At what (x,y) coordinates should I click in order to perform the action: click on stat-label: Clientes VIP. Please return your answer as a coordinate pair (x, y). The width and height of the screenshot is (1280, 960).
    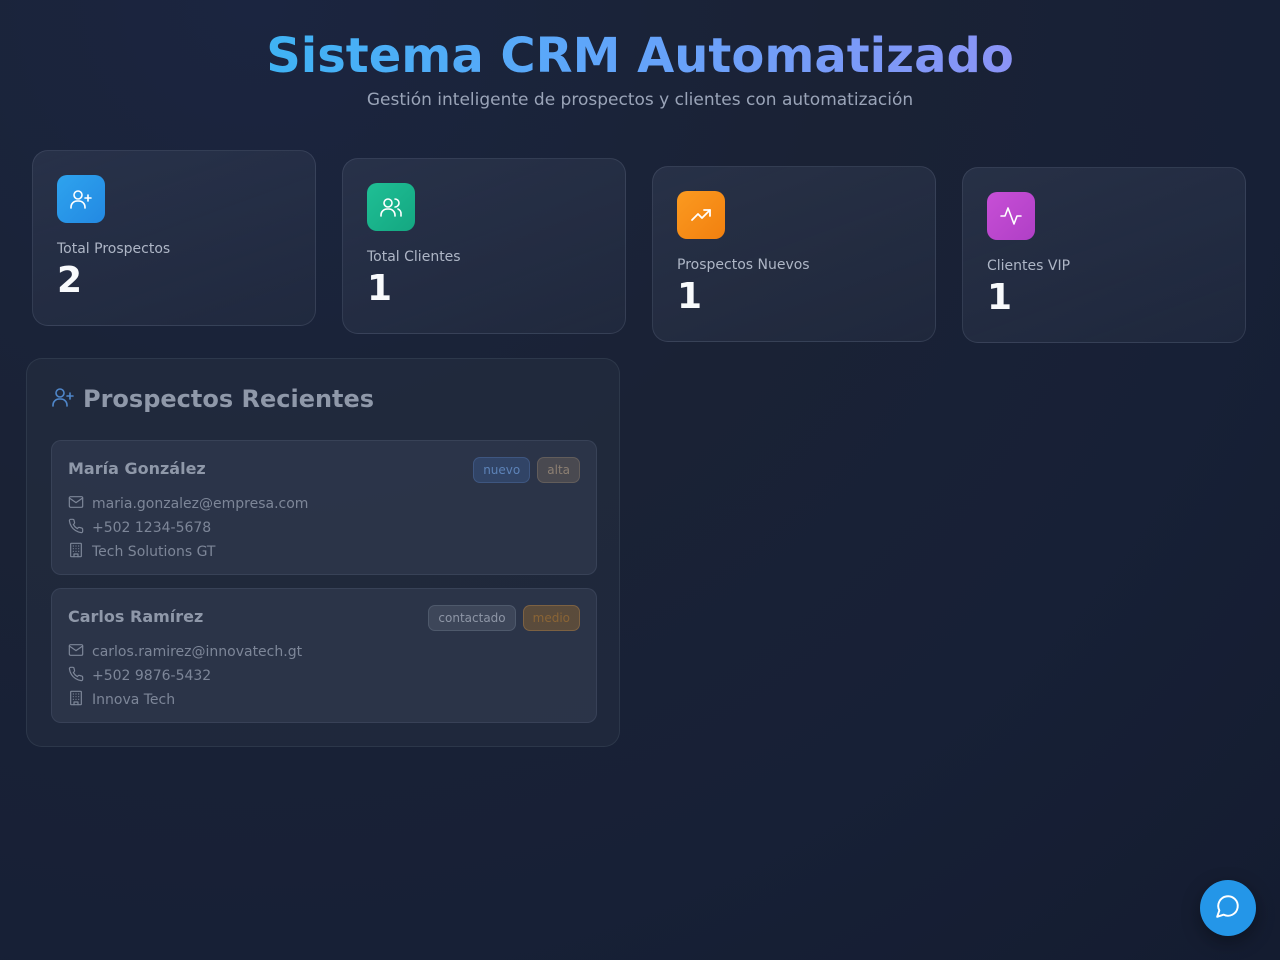
    Looking at the image, I should click on (1029, 266).